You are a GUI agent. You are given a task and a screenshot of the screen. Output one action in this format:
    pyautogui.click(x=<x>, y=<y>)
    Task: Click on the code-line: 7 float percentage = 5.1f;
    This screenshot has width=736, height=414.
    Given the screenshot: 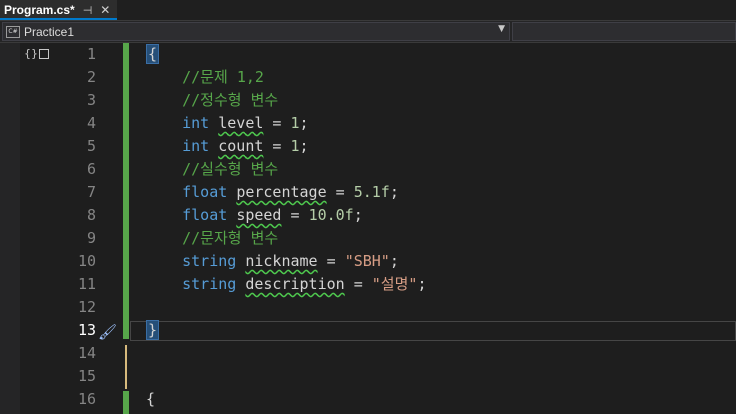 What is the action you would take?
    pyautogui.click(x=368, y=192)
    